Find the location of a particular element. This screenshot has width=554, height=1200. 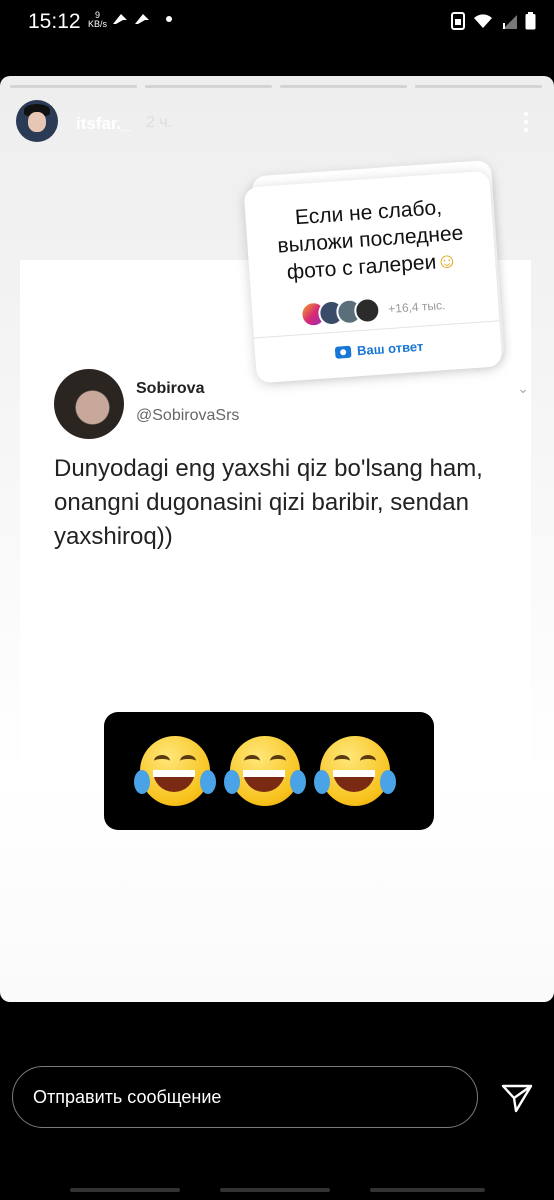

responder-avatar is located at coordinates (367, 310).